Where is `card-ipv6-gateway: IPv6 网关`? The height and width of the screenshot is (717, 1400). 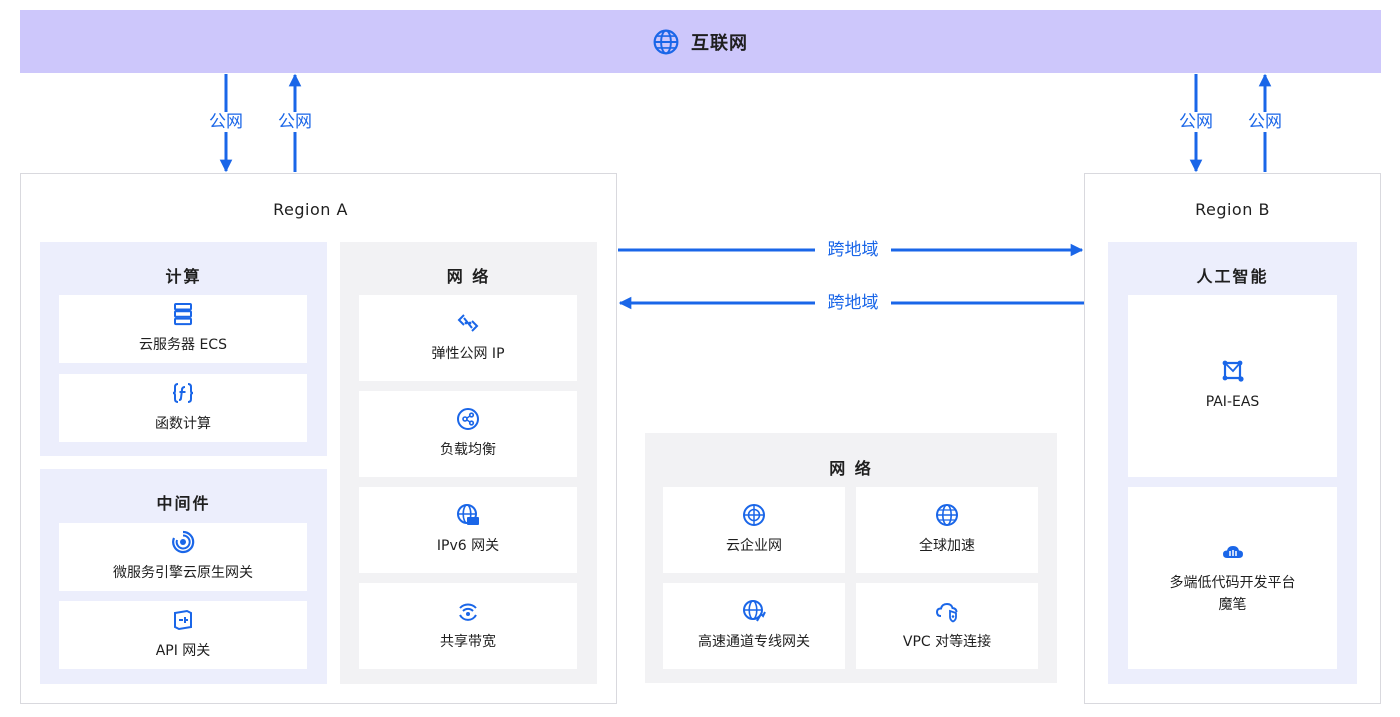
card-ipv6-gateway: IPv6 网关 is located at coordinates (468, 530).